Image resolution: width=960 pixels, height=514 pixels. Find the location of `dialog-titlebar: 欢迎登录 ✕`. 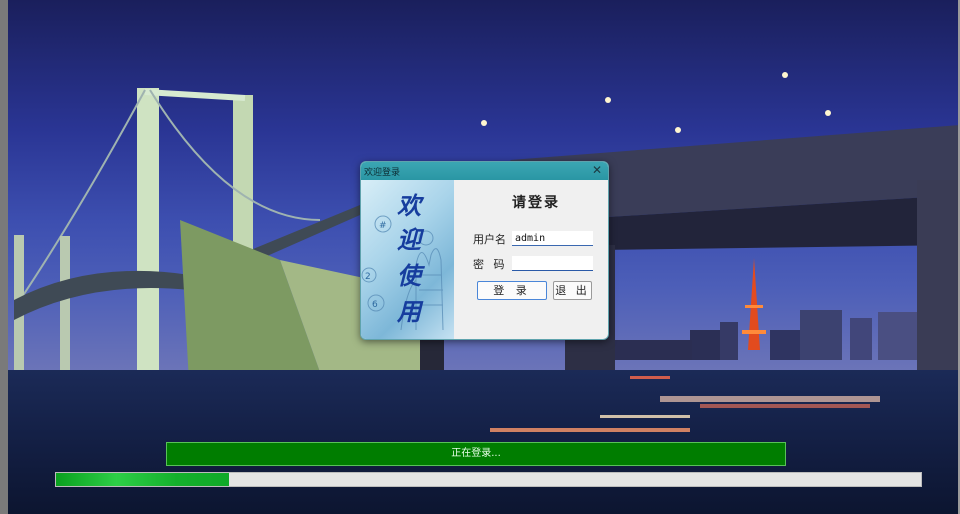

dialog-titlebar: 欢迎登录 ✕ is located at coordinates (484, 171).